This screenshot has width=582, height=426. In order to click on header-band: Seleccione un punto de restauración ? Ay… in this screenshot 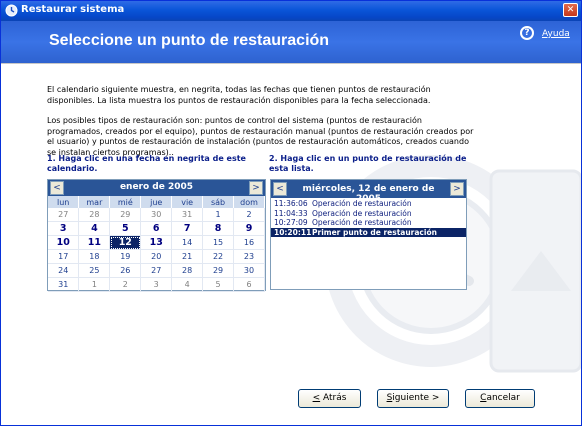, I will do `click(291, 42)`.